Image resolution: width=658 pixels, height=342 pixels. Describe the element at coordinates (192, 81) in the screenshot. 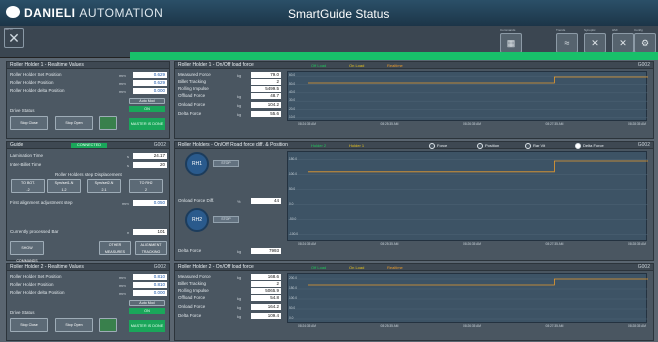

I see `c1-row-label-1: Billet Tracking` at that location.